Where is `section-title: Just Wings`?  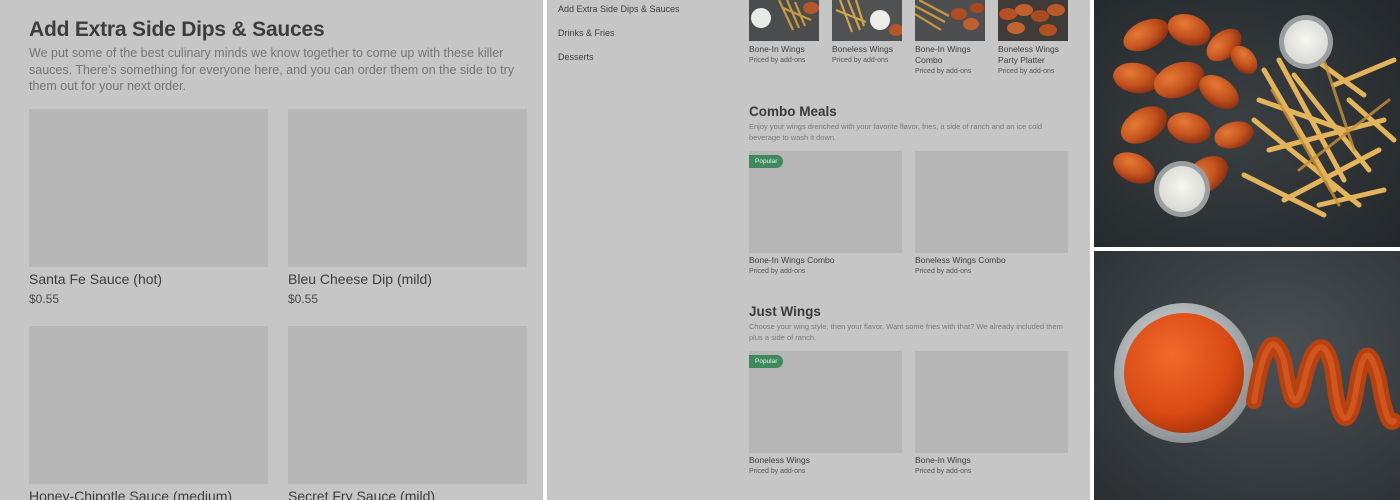 section-title: Just Wings is located at coordinates (785, 311).